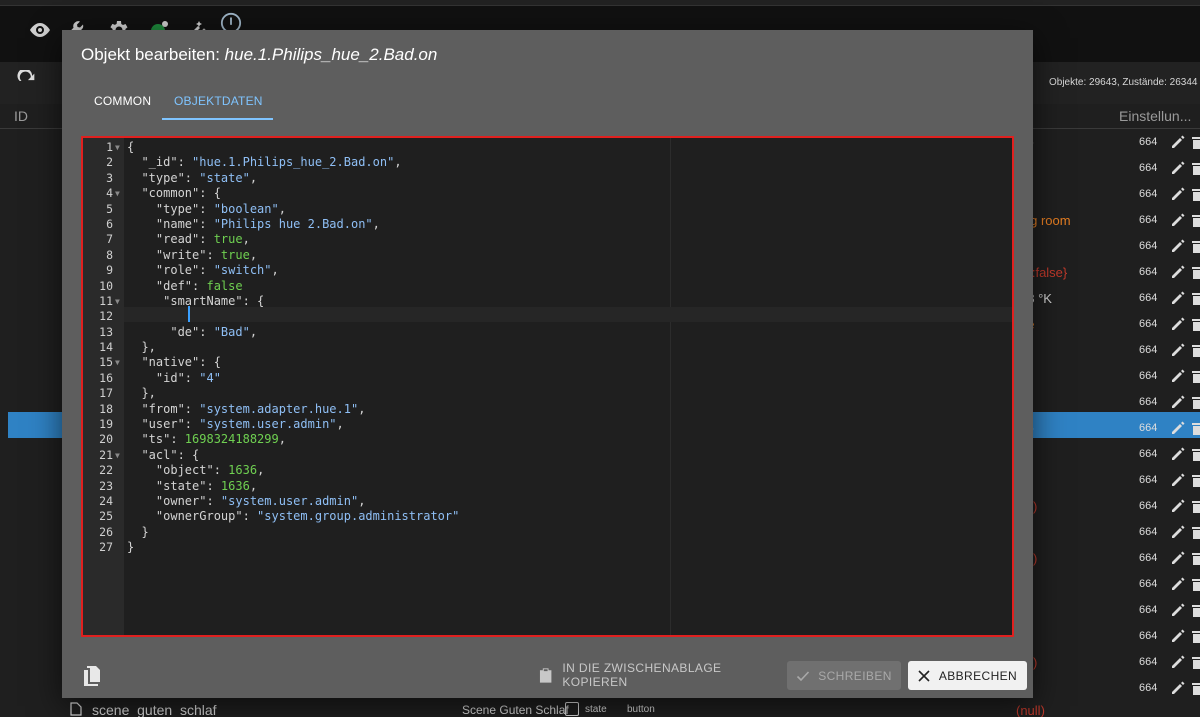 The height and width of the screenshot is (717, 1200). Describe the element at coordinates (545, 675) in the screenshot. I see `clipboard-icon` at that location.